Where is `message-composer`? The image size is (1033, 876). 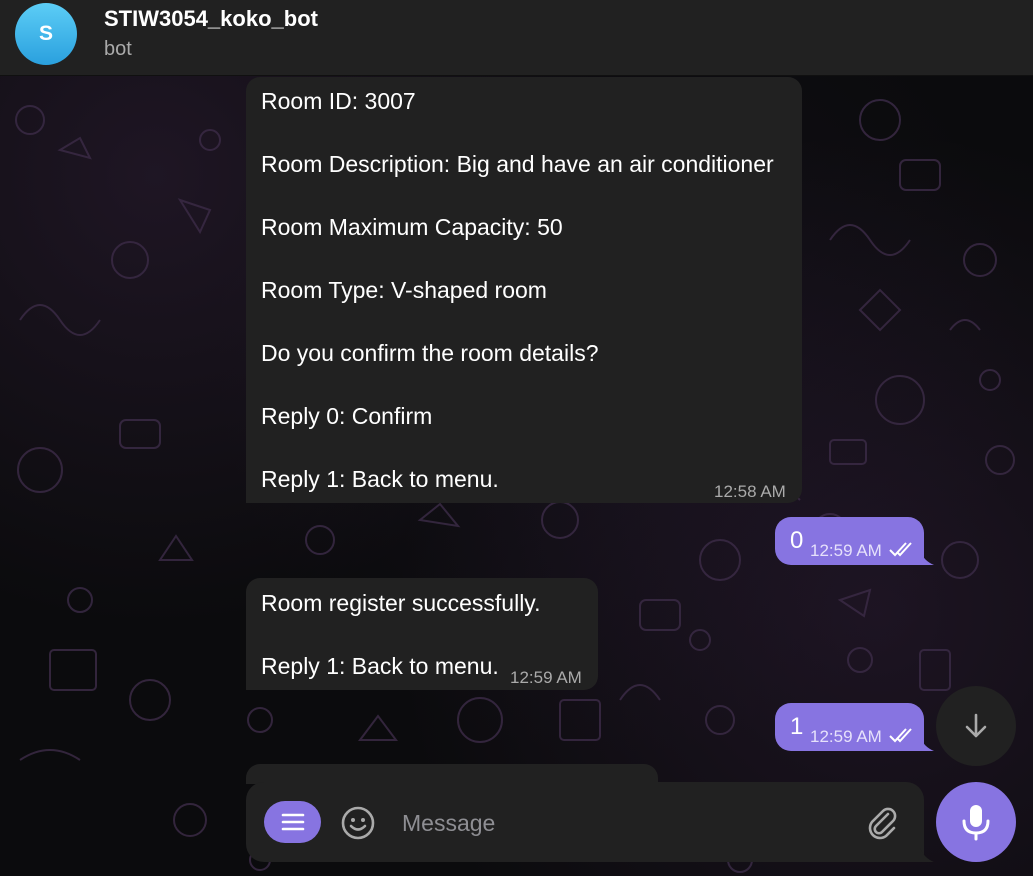
message-composer is located at coordinates (585, 822).